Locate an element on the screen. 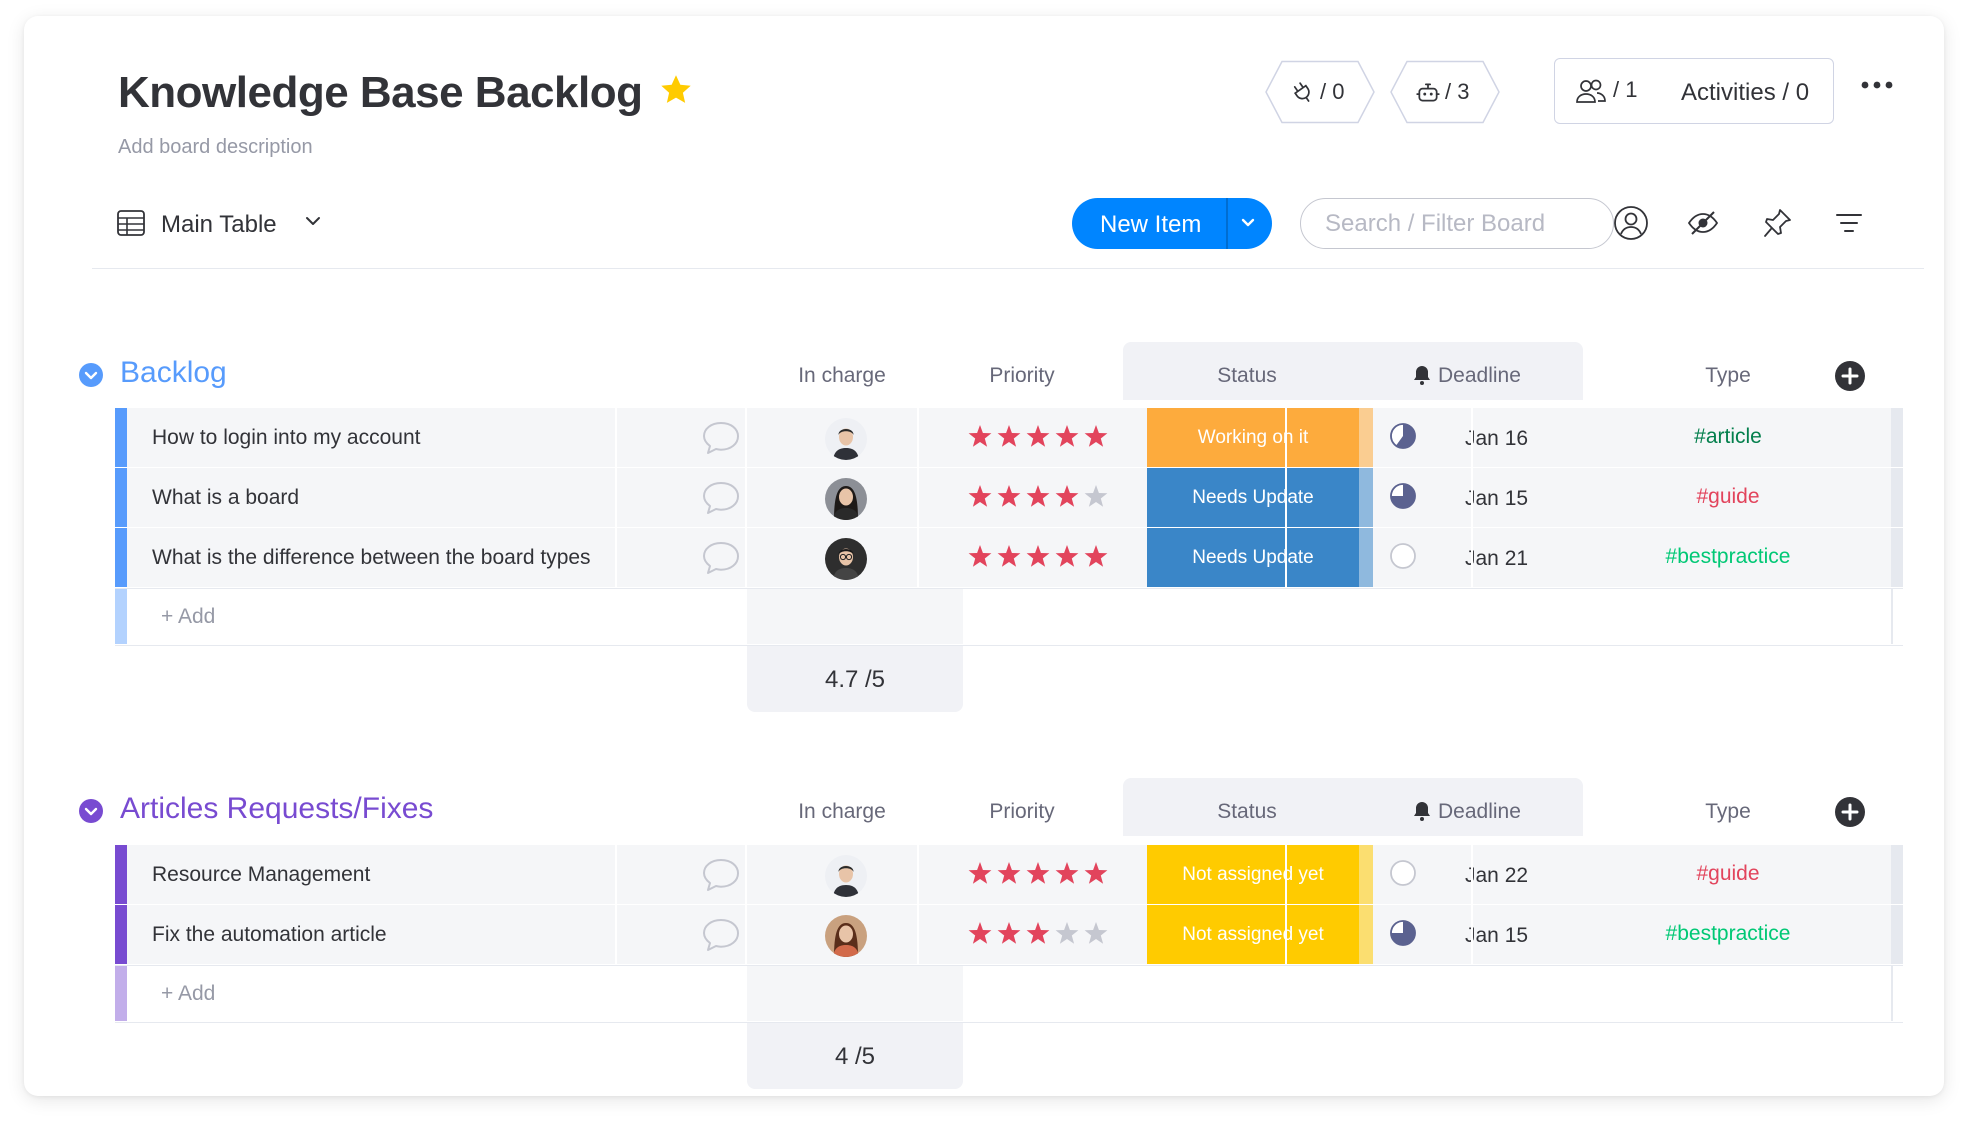 This screenshot has height=1128, width=1968. item-name: What is a board is located at coordinates (225, 498).